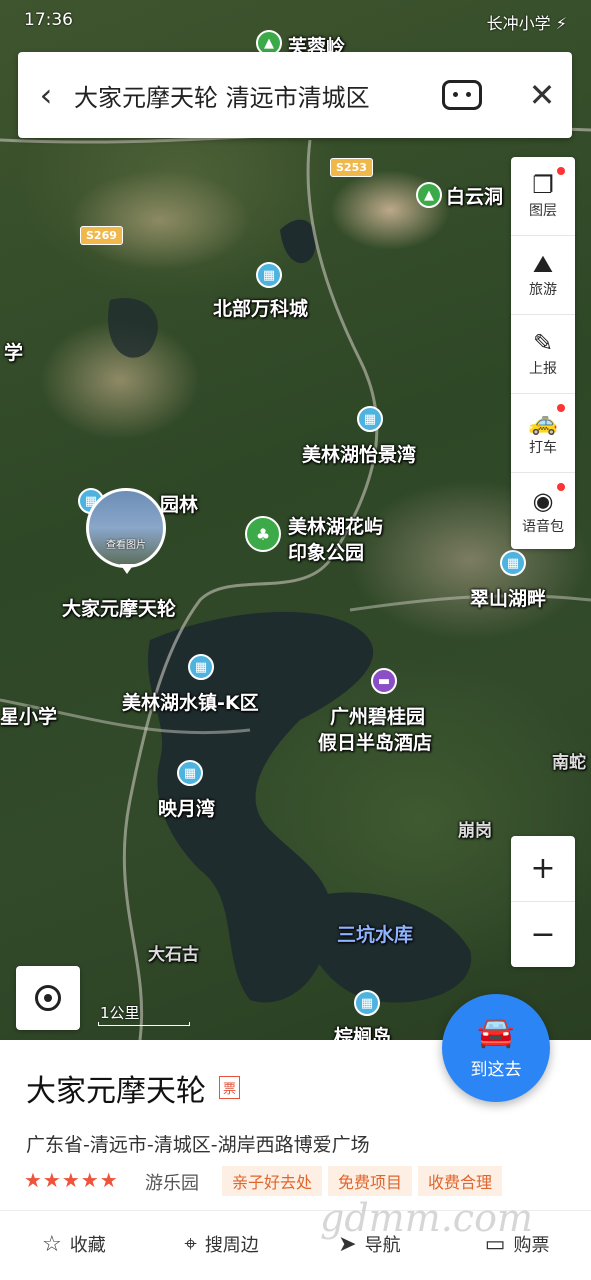  I want to click on rating-stars: ★★★★★, so click(71, 1180).